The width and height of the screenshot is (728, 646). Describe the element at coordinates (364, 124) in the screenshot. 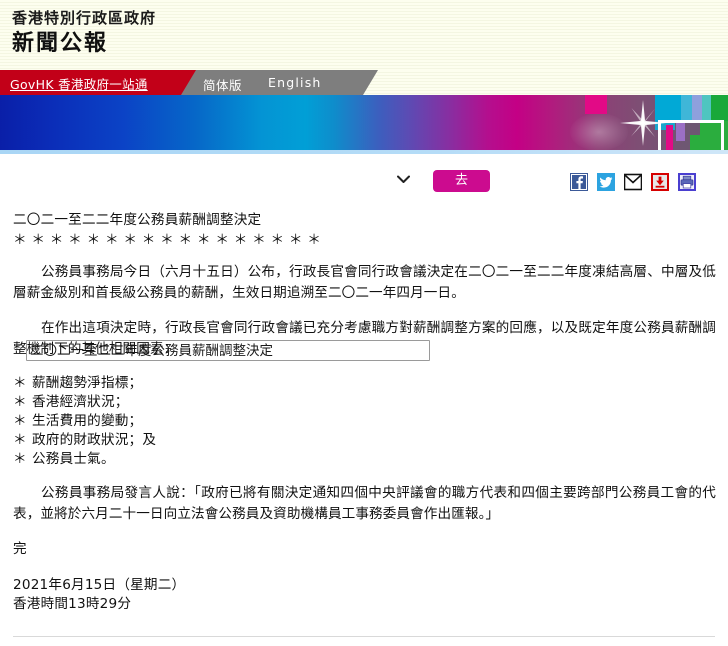

I see `decorative-color-banner` at that location.